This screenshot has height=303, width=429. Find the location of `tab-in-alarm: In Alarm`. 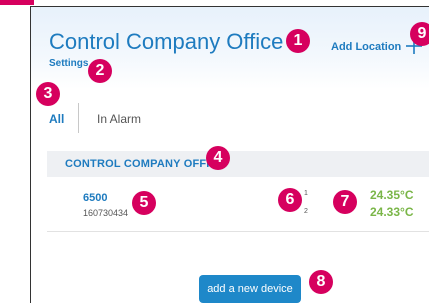

tab-in-alarm: In Alarm is located at coordinates (119, 119).